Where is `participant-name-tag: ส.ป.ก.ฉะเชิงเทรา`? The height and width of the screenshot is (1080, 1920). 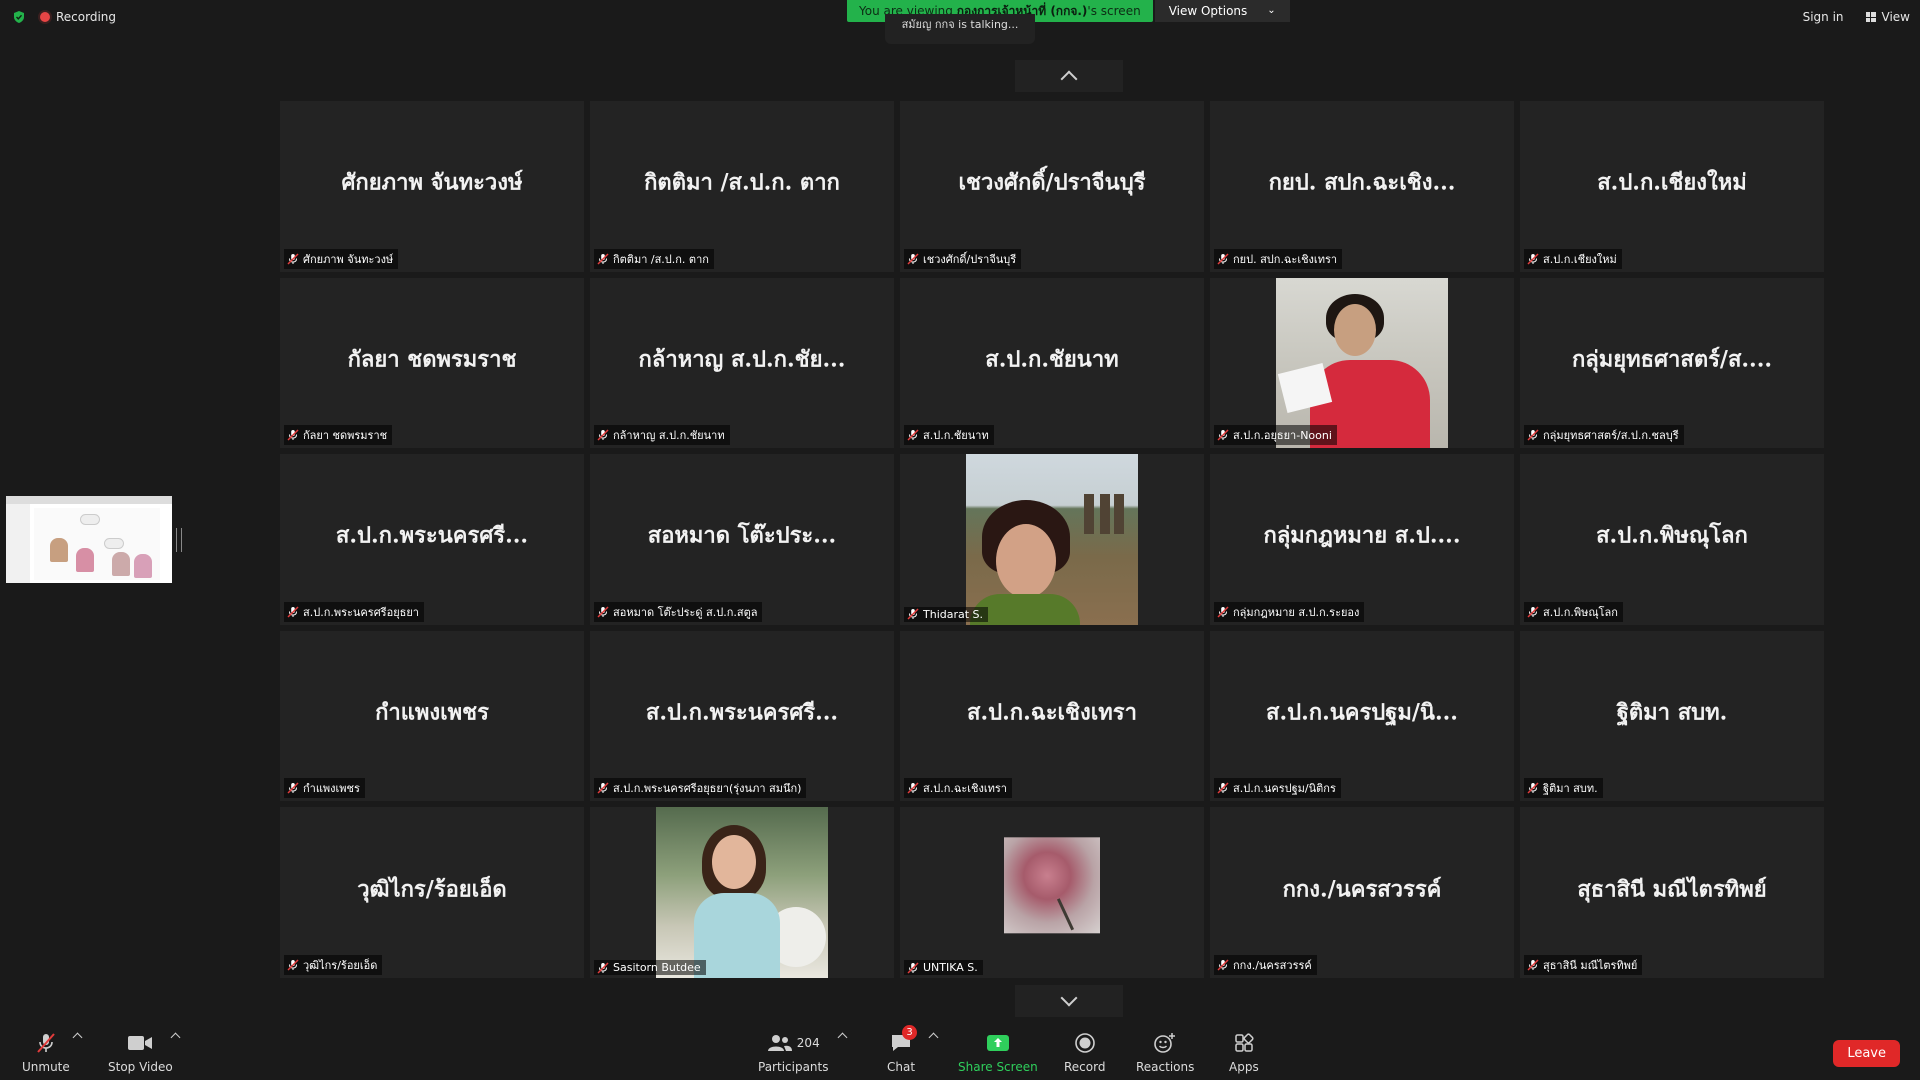 participant-name-tag: ส.ป.ก.ฉะเชิงเทรา is located at coordinates (958, 788).